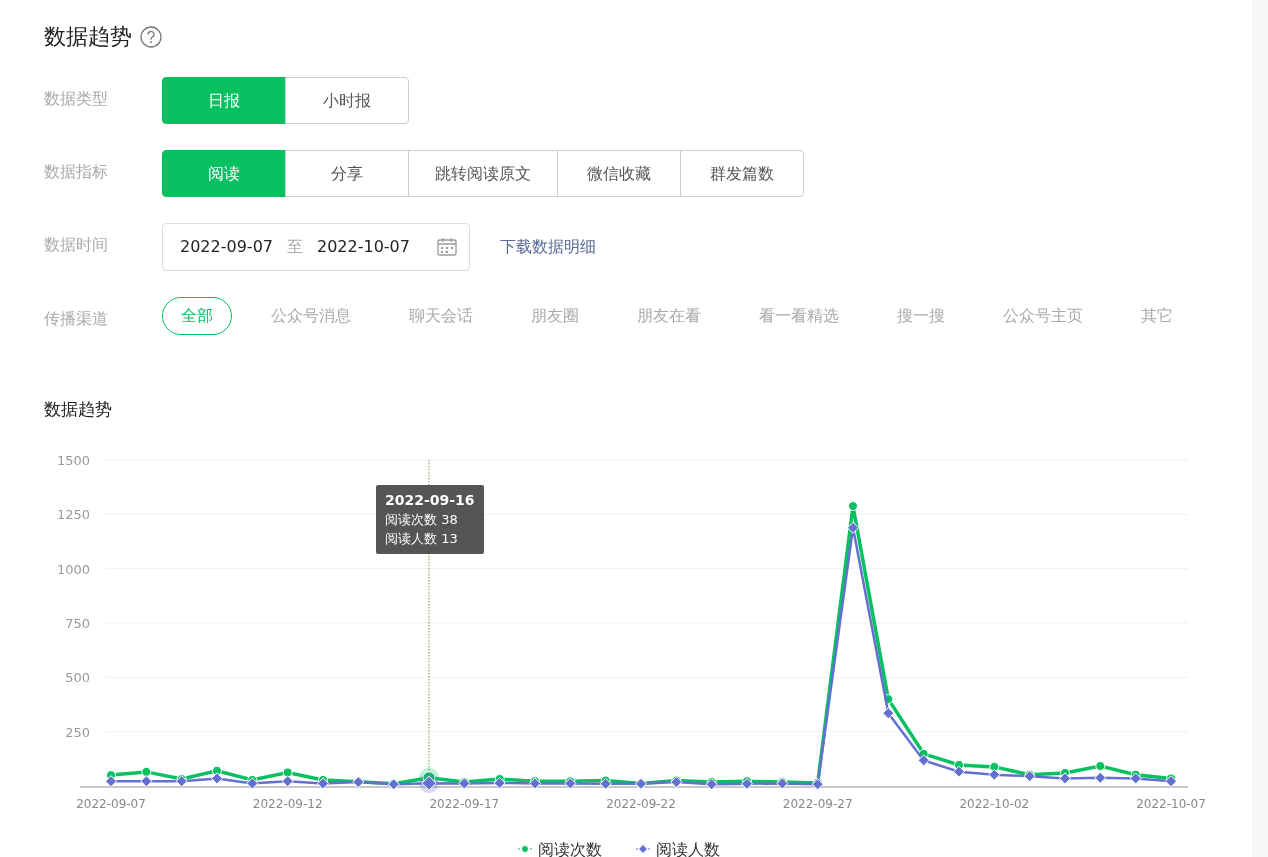 The image size is (1268, 857). I want to click on channel-tab: 看一看精选, so click(799, 316).